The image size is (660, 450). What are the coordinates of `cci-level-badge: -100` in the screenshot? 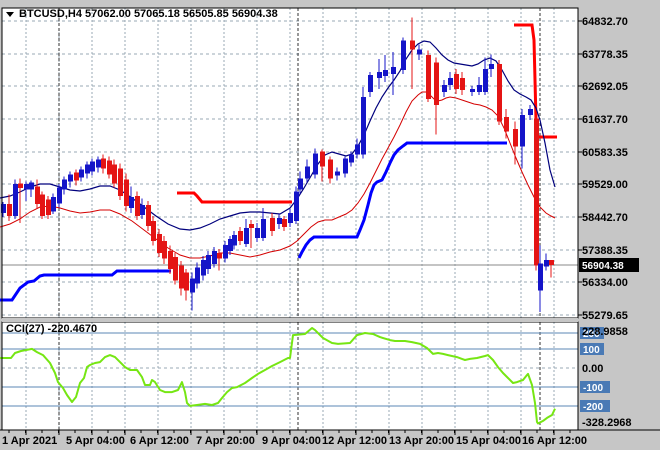 It's located at (593, 388).